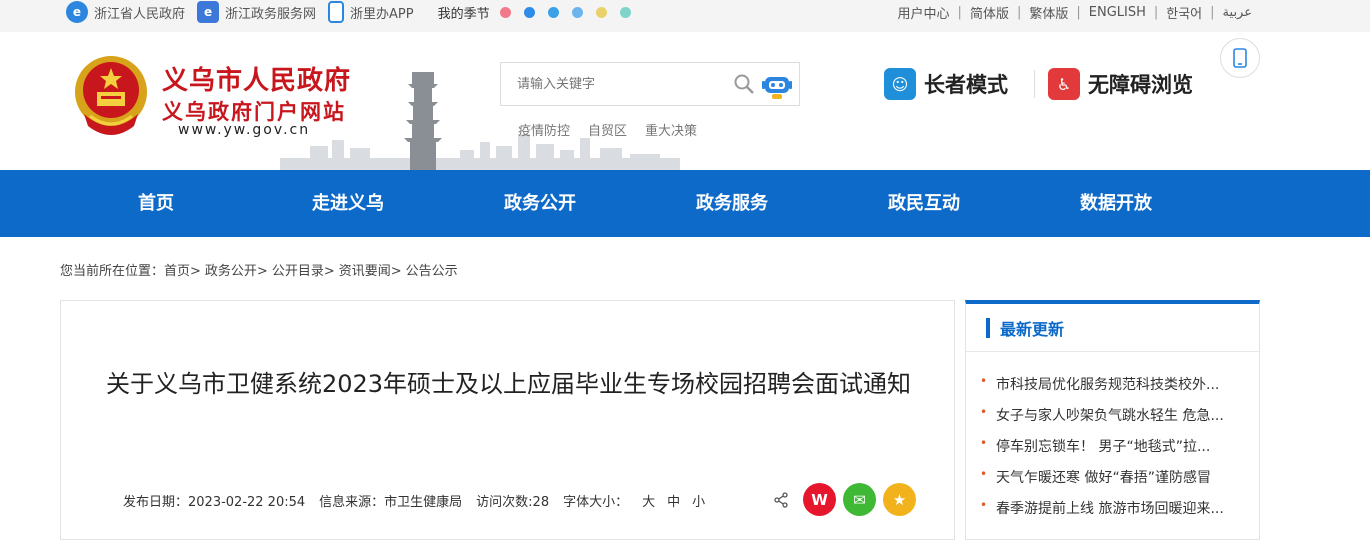 The width and height of the screenshot is (1370, 540). What do you see at coordinates (1034, 84) in the screenshot?
I see `divider` at bounding box center [1034, 84].